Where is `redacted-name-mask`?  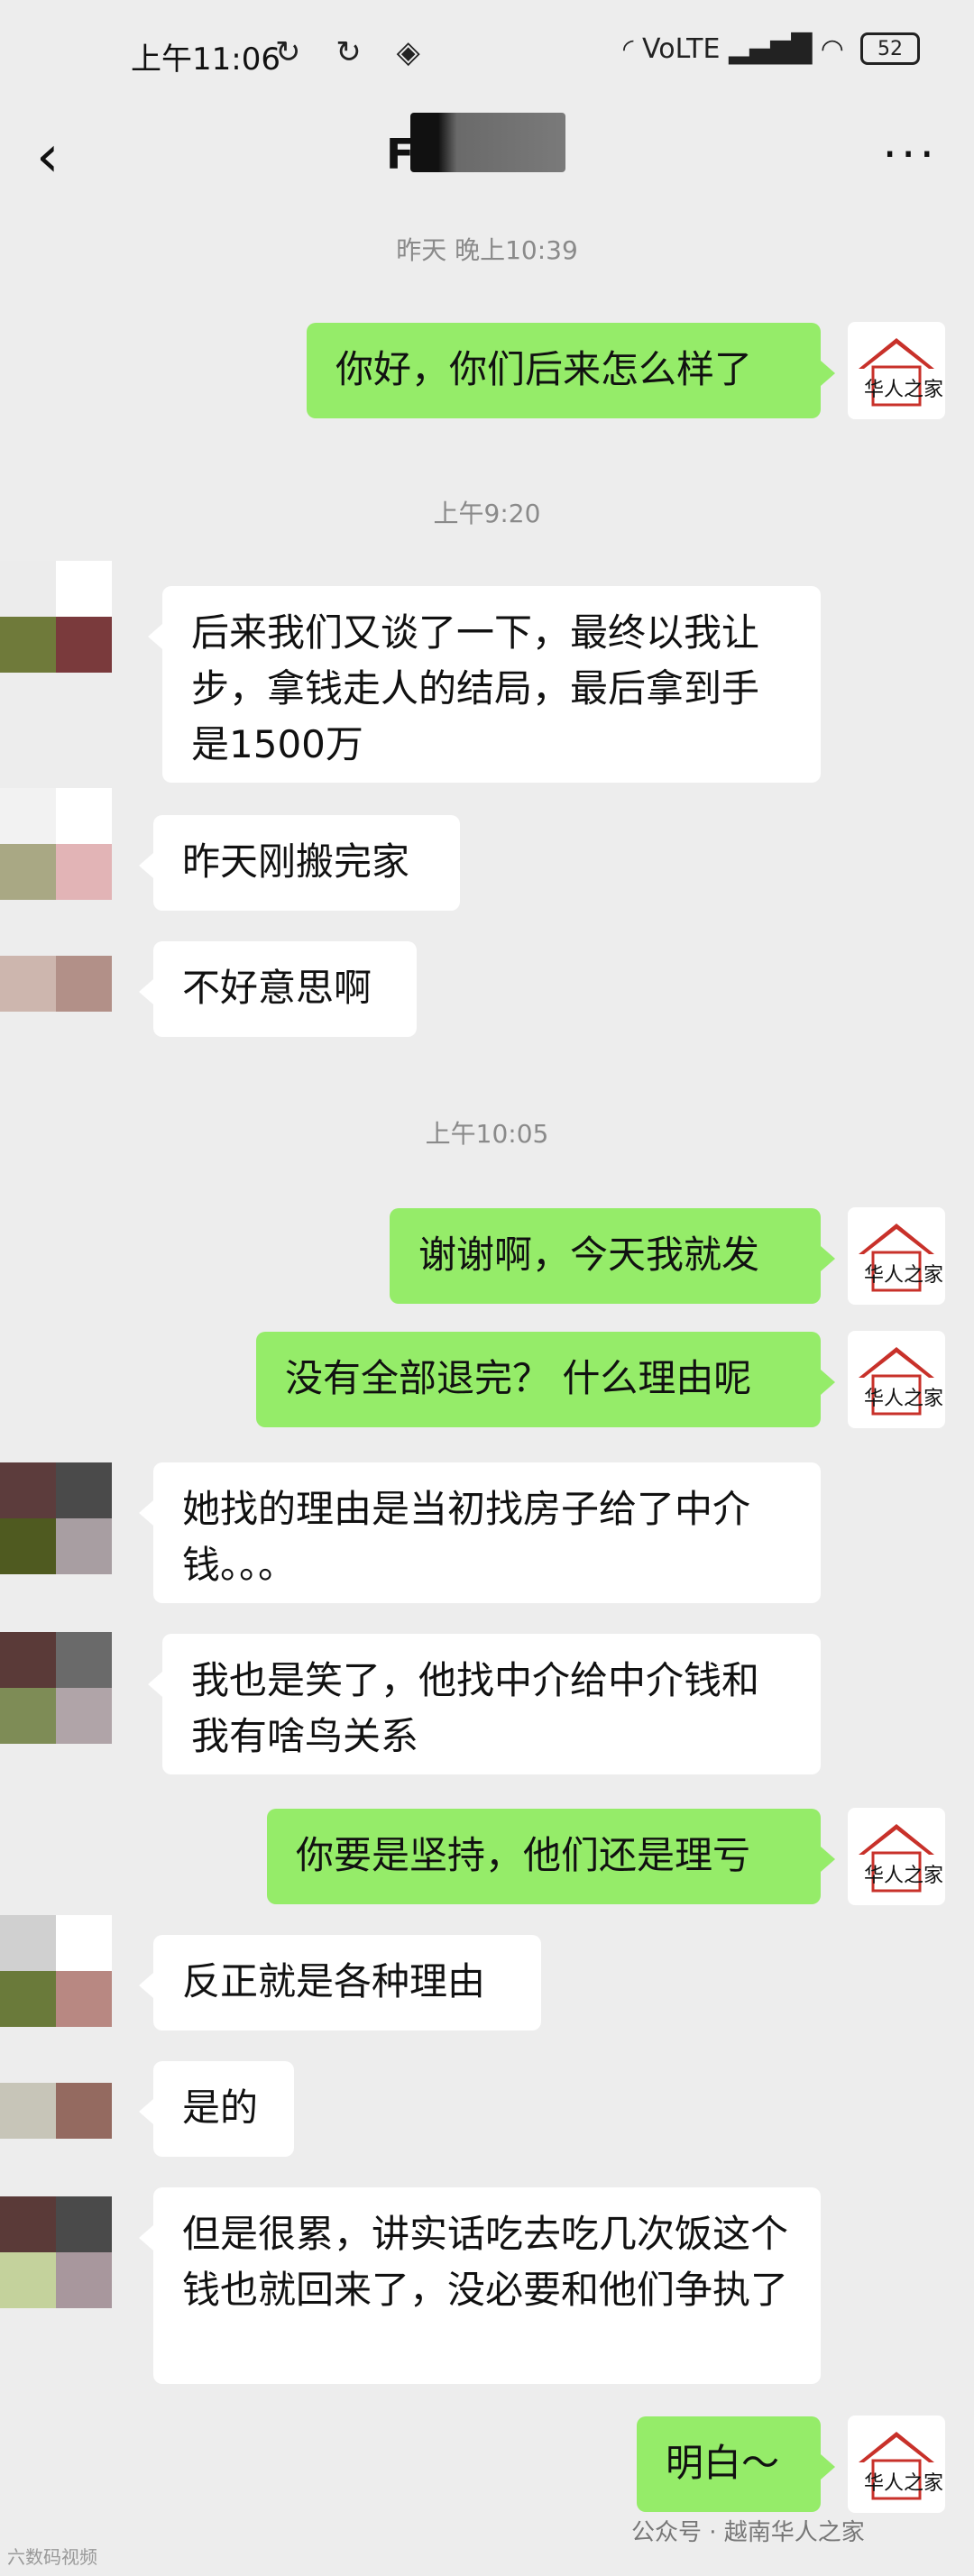
redacted-name-mask is located at coordinates (487, 142).